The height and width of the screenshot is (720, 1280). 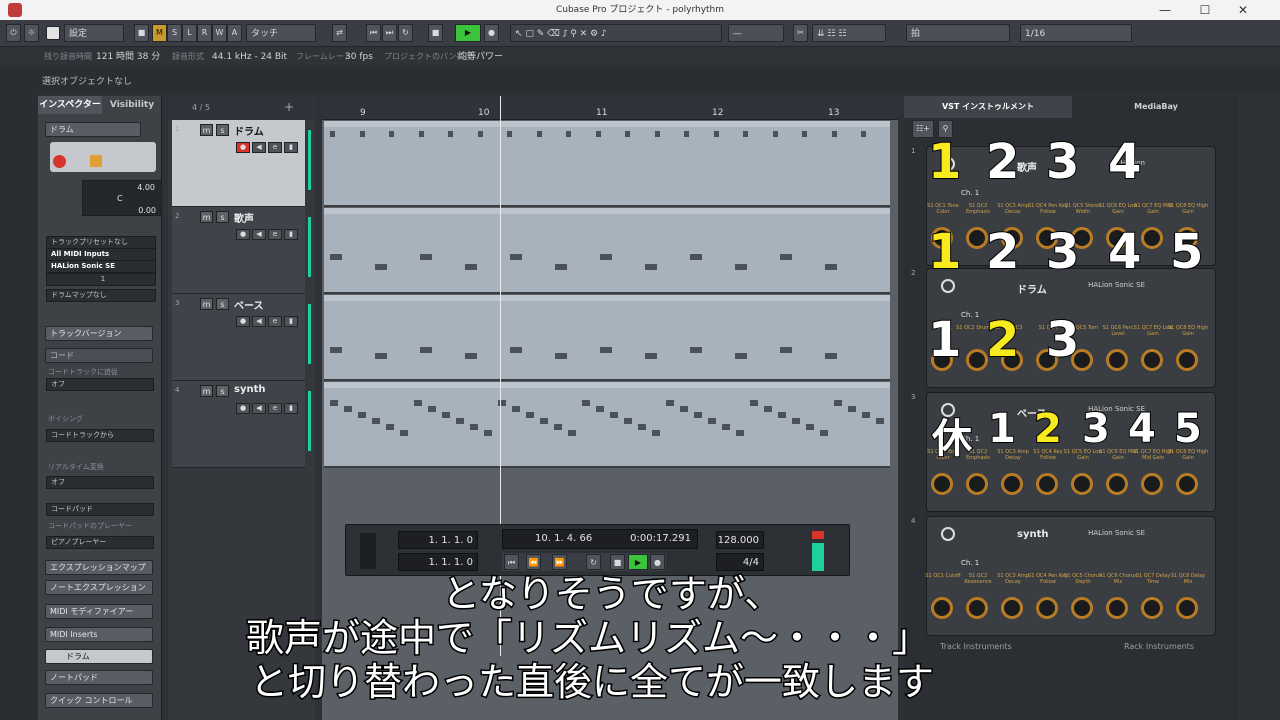 What do you see at coordinates (1165, 10) in the screenshot?
I see `minimize-icon: —` at bounding box center [1165, 10].